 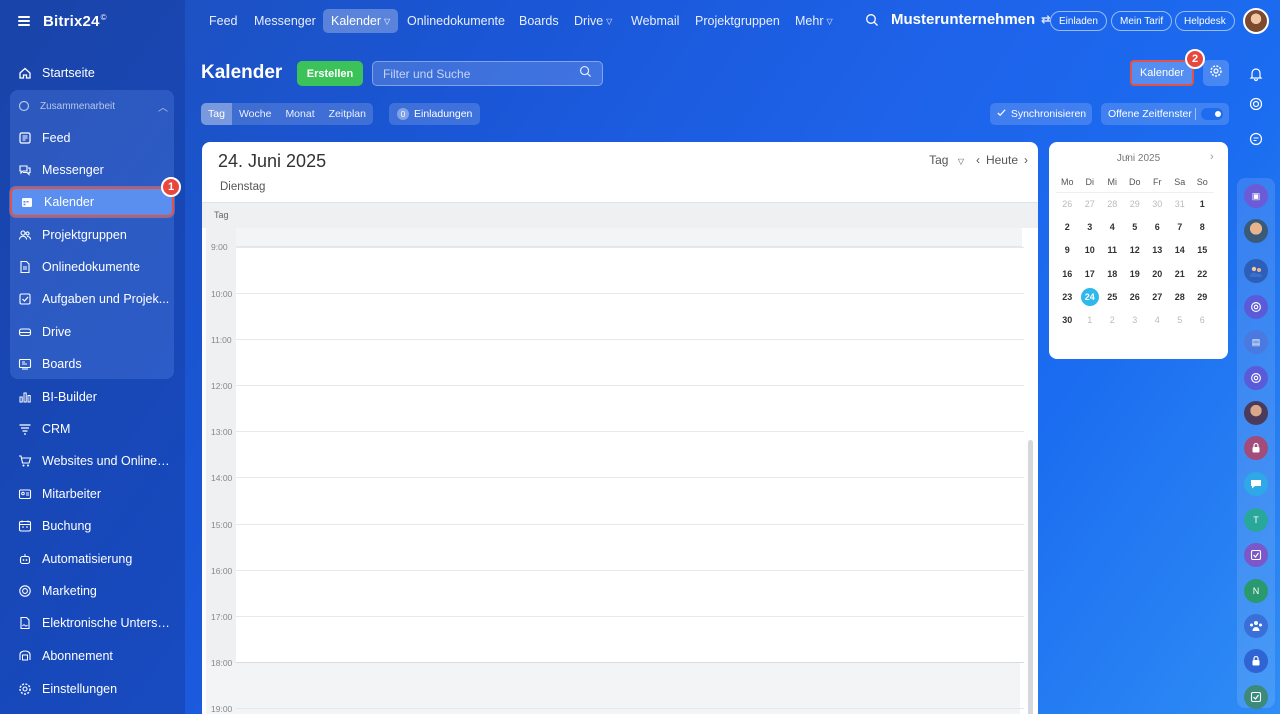 What do you see at coordinates (216, 114) in the screenshot?
I see `view-tab-day: Tag` at bounding box center [216, 114].